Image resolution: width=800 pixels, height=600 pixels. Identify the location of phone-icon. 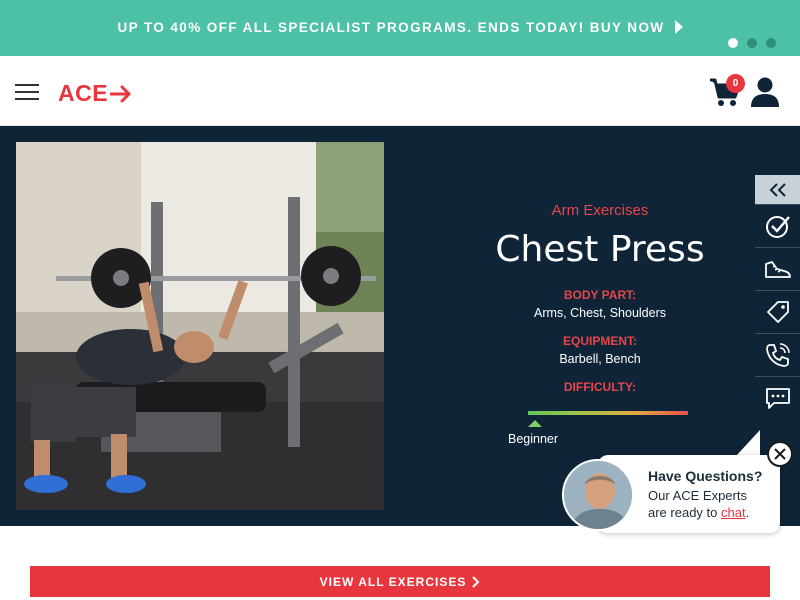
(777, 355).